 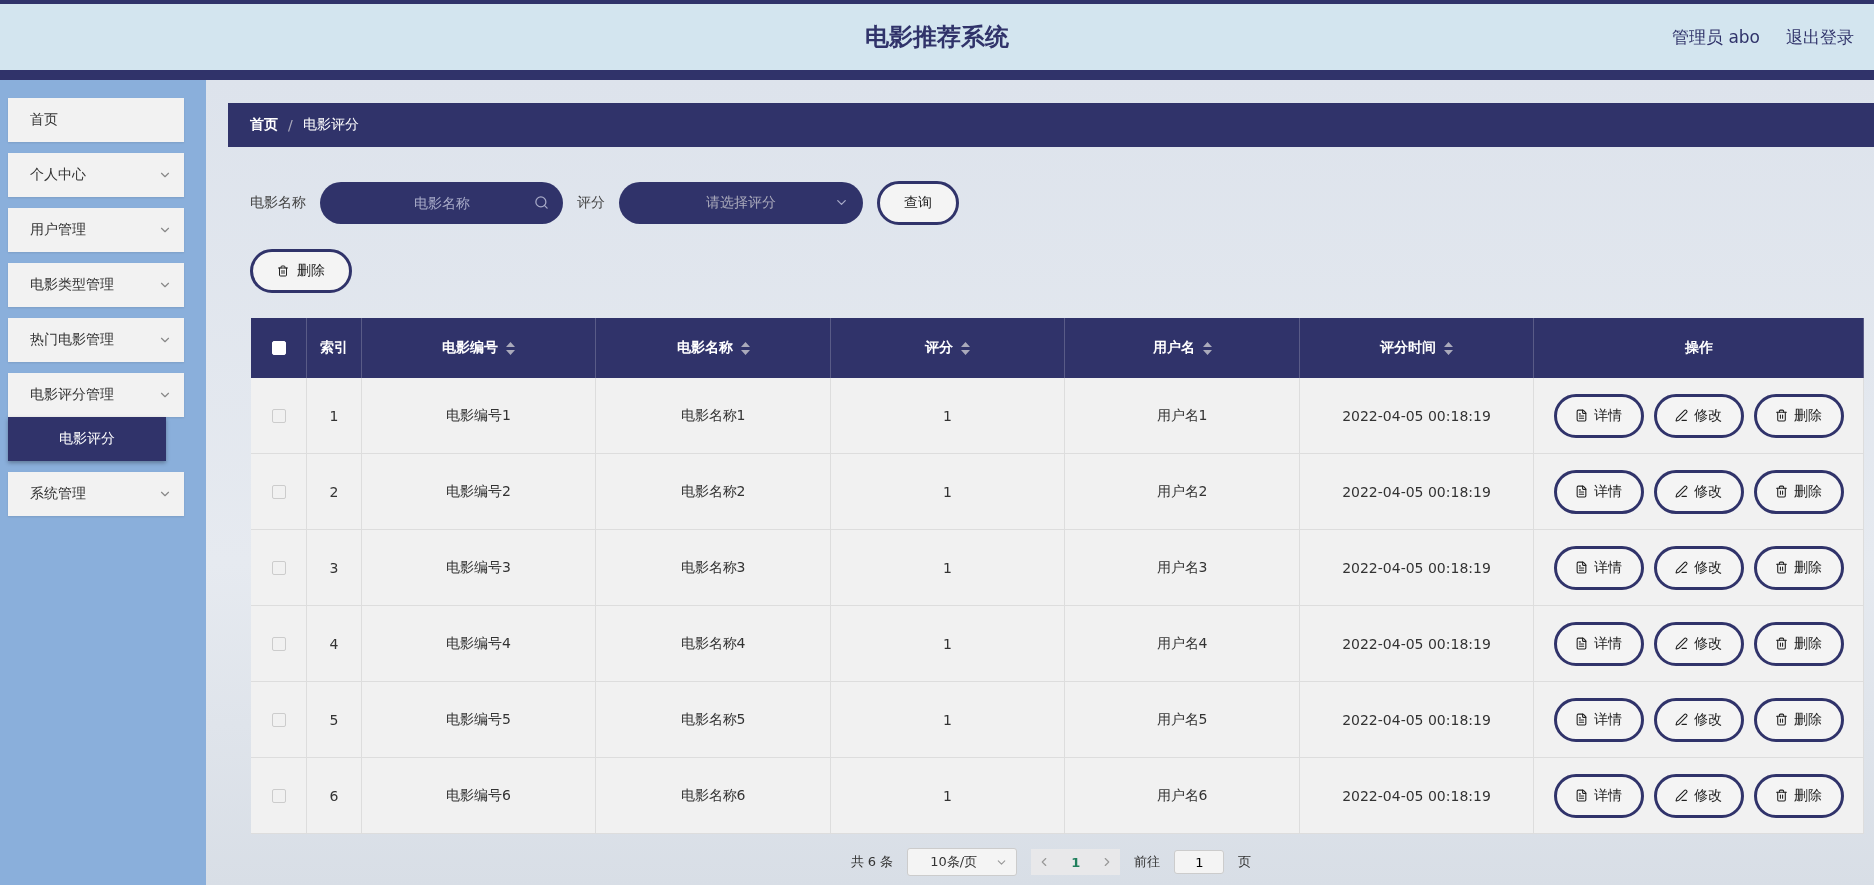 What do you see at coordinates (96, 494) in the screenshot?
I see `sidebar-item: 系统管理` at bounding box center [96, 494].